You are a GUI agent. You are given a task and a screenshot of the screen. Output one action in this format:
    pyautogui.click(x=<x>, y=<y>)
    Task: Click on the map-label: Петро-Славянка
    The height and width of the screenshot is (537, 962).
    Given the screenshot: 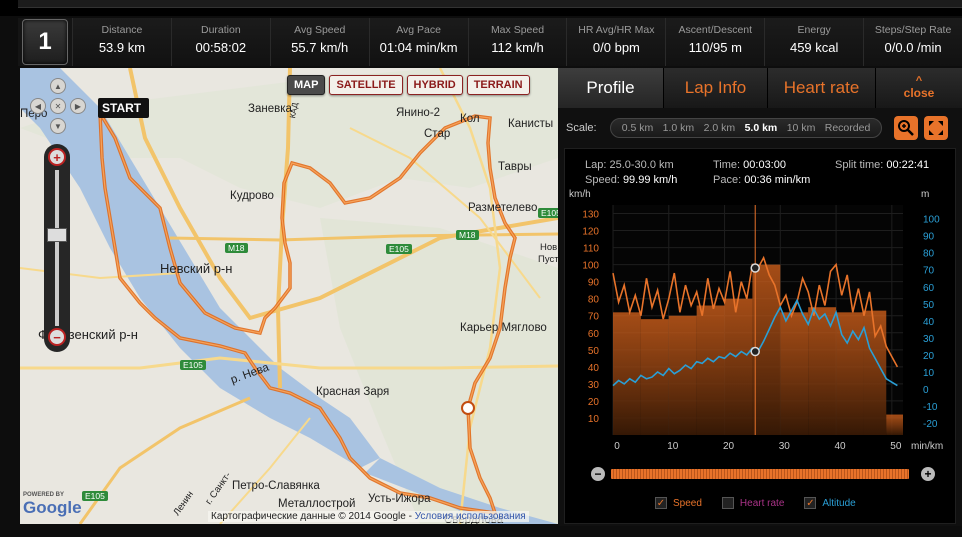 What is the action you would take?
    pyautogui.click(x=276, y=486)
    